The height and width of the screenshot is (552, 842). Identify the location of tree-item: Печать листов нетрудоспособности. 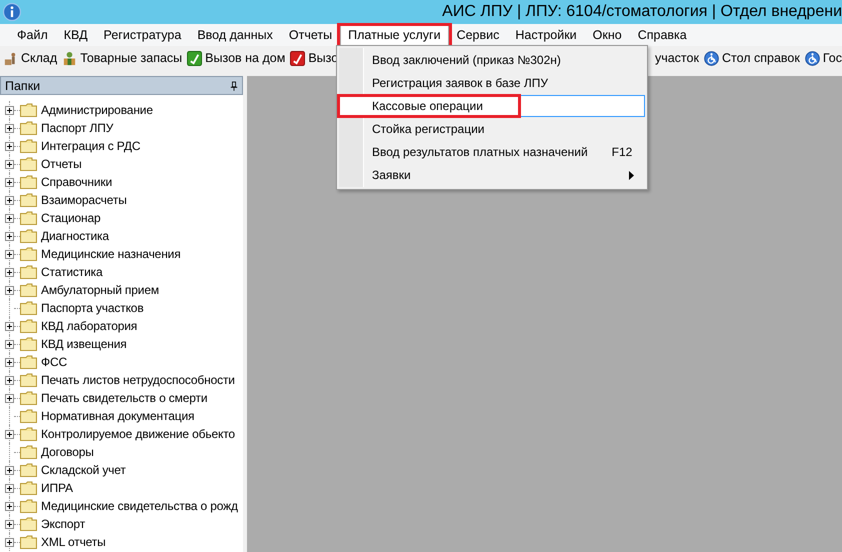
(138, 380).